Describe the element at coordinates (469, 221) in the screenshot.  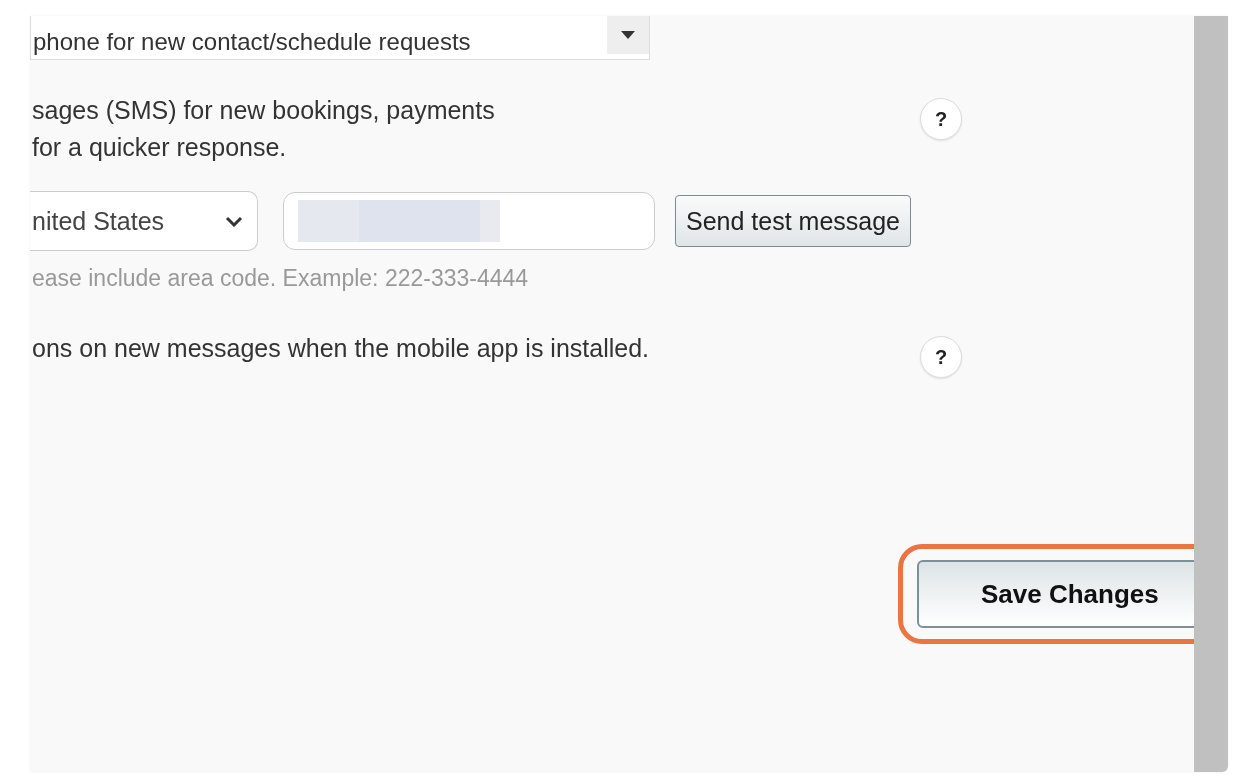
I see `phone-field` at that location.